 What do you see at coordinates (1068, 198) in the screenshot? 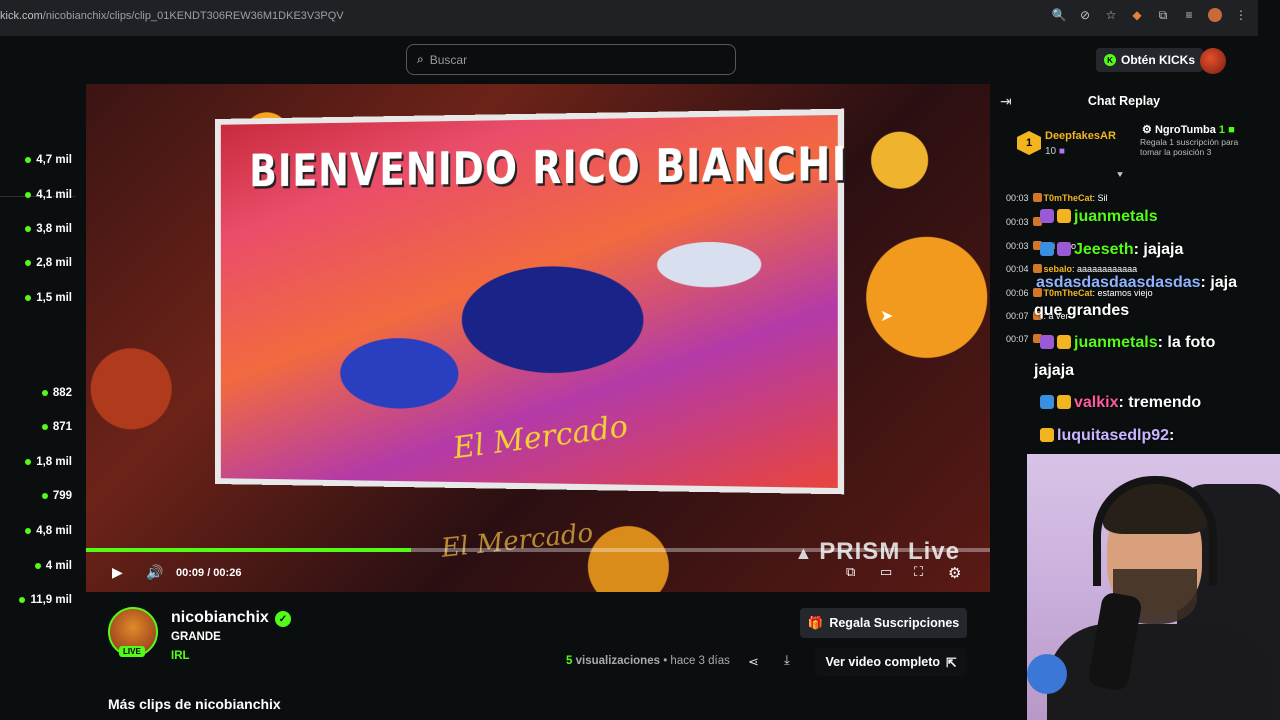
I see `message-username: T0mTheCat` at bounding box center [1068, 198].